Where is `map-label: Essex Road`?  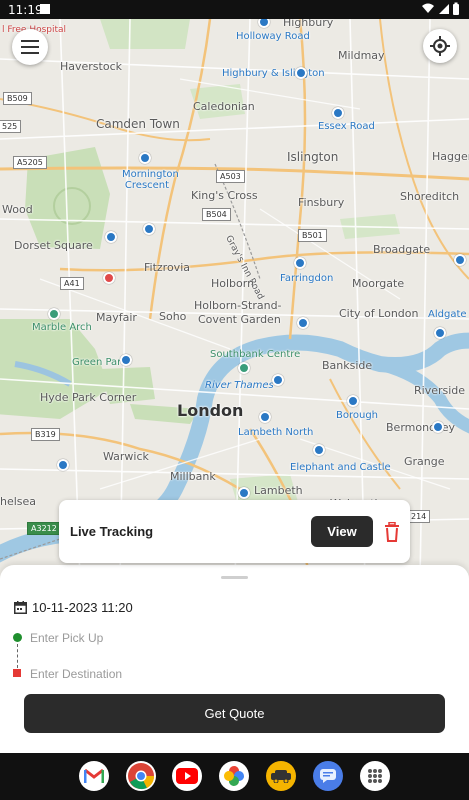
map-label: Essex Road is located at coordinates (346, 126).